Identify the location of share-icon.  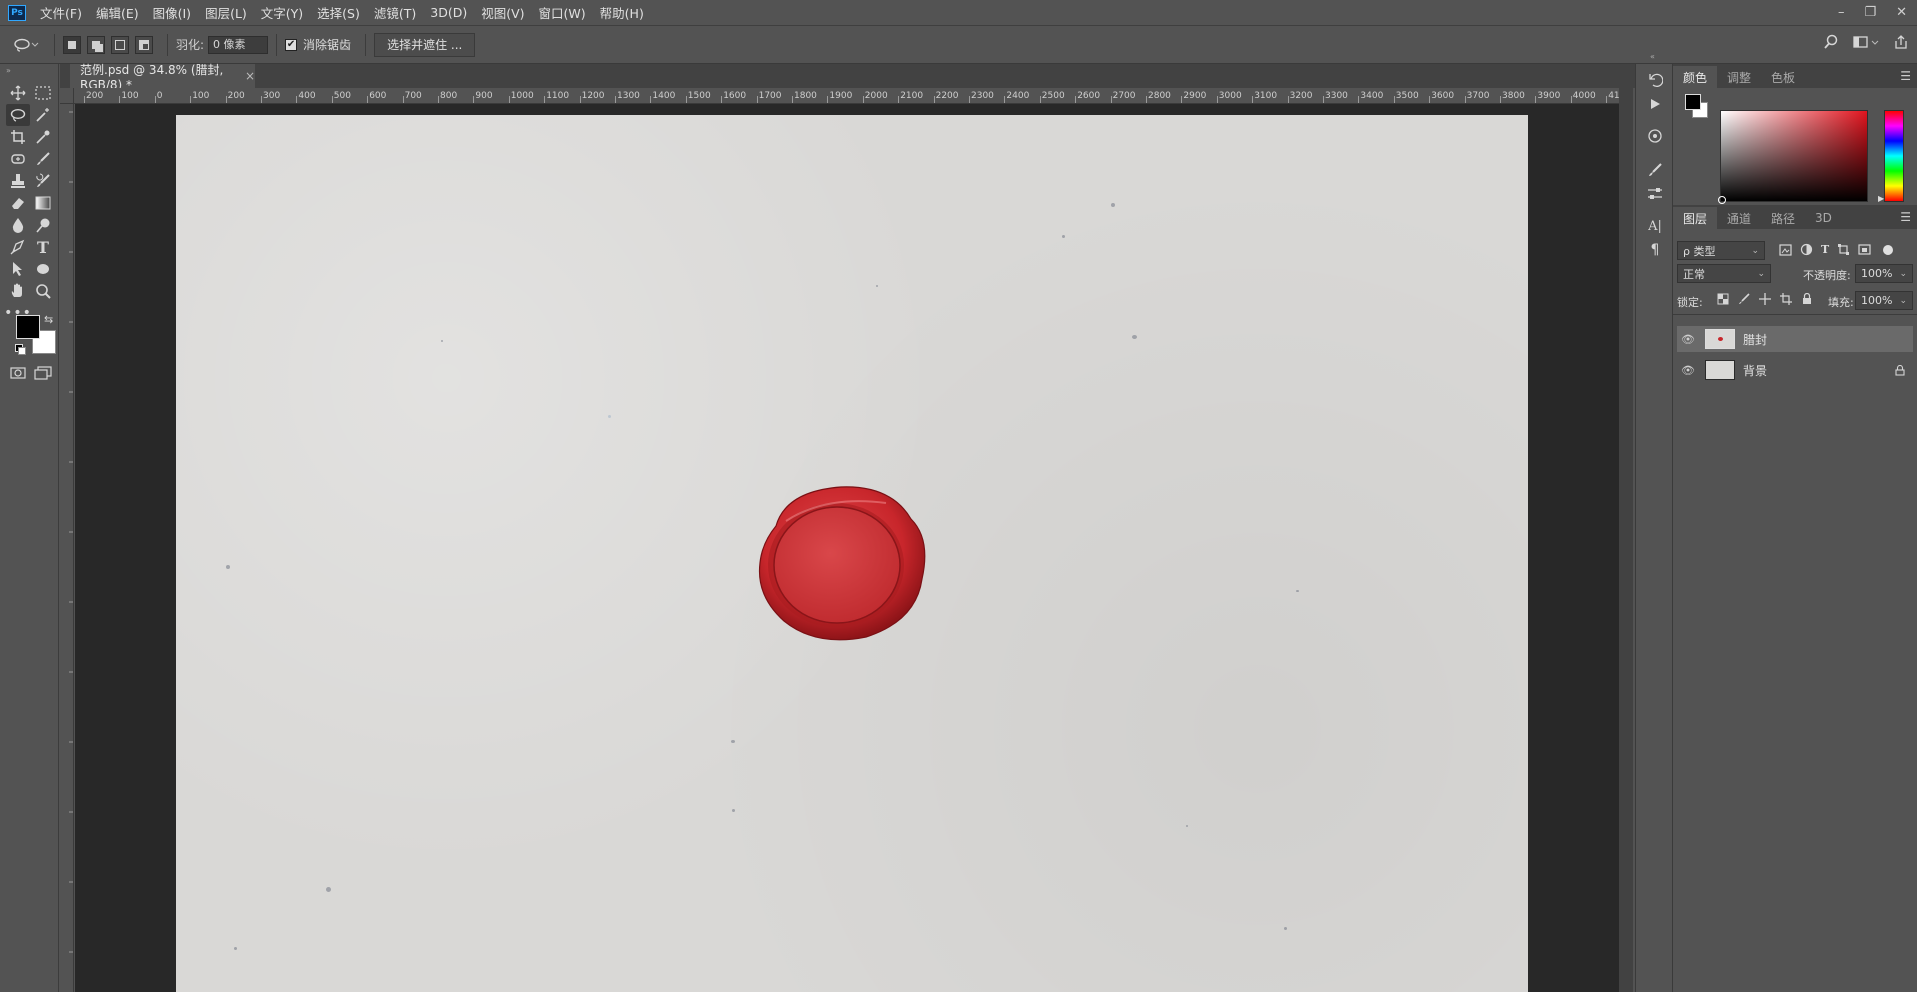
(1901, 42).